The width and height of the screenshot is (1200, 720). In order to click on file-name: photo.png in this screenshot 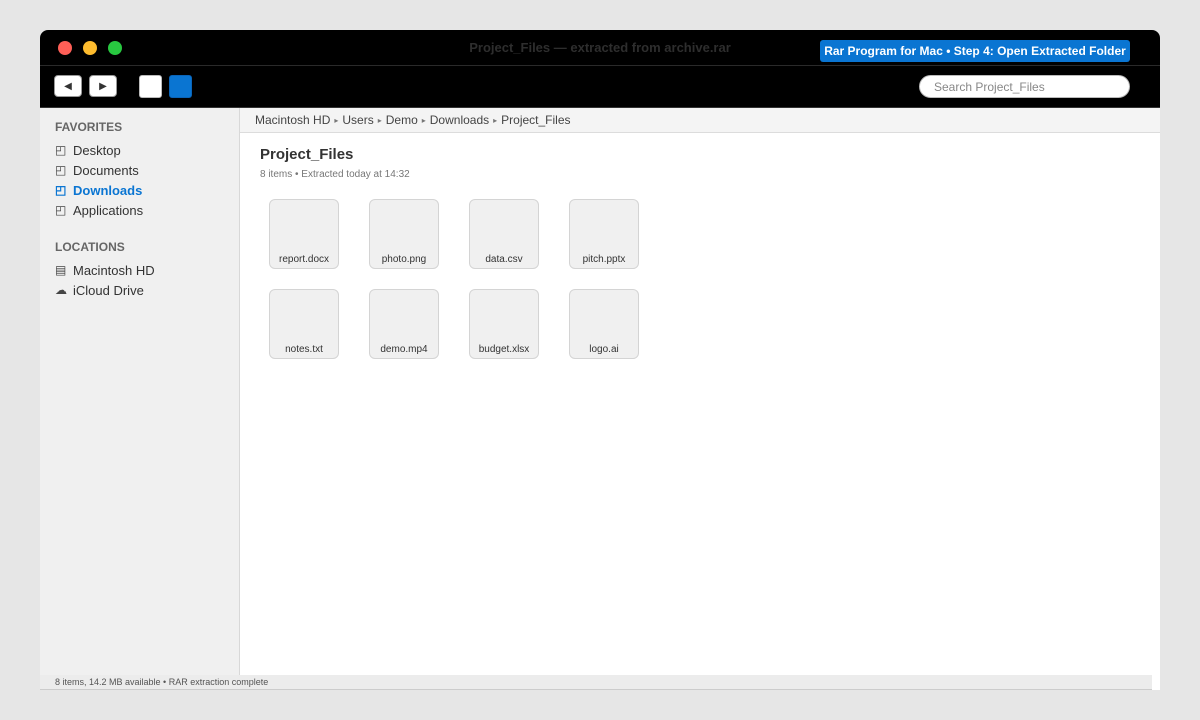, I will do `click(404, 259)`.